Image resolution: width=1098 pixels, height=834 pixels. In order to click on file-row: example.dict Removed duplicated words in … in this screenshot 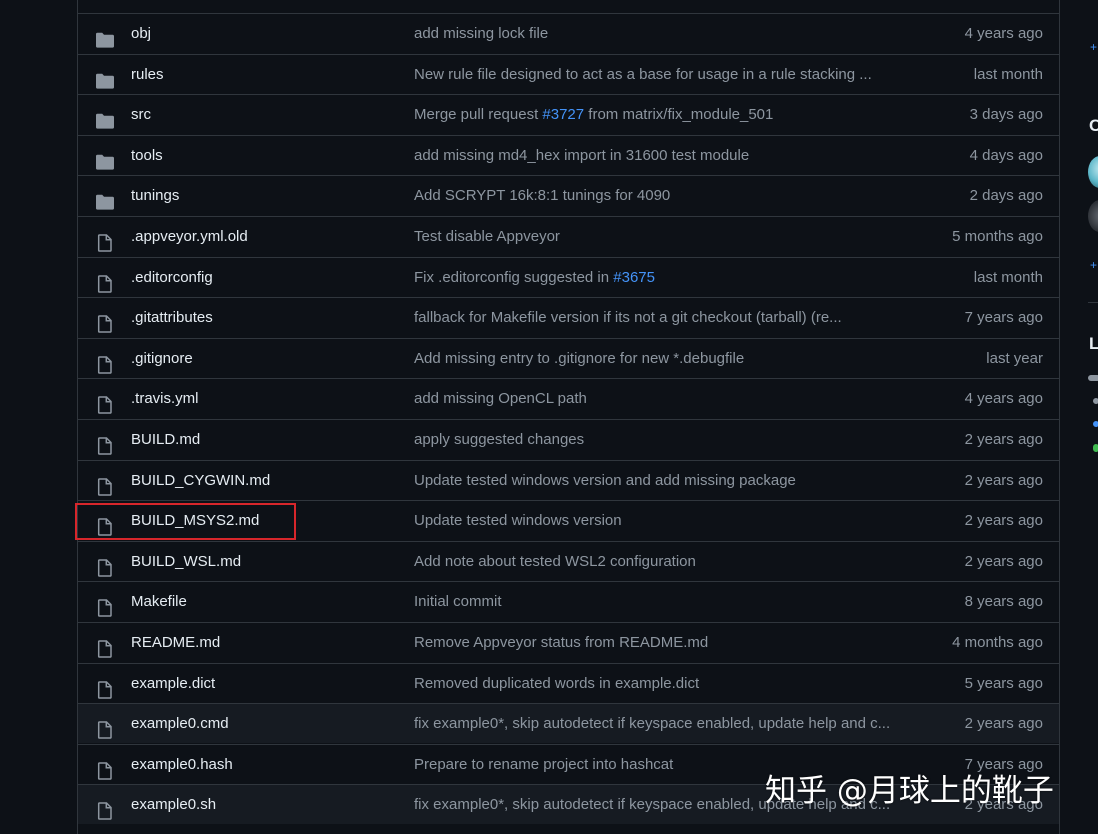, I will do `click(568, 683)`.